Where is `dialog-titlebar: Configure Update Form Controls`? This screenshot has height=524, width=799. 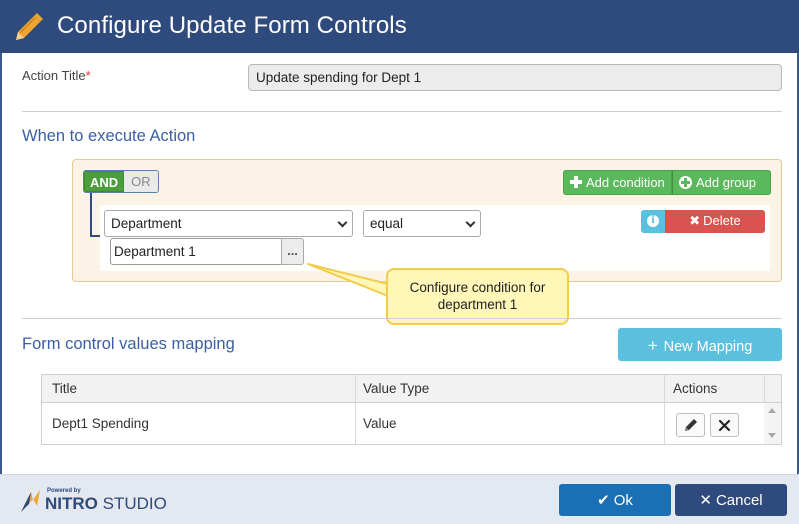 dialog-titlebar: Configure Update Form Controls is located at coordinates (399, 26).